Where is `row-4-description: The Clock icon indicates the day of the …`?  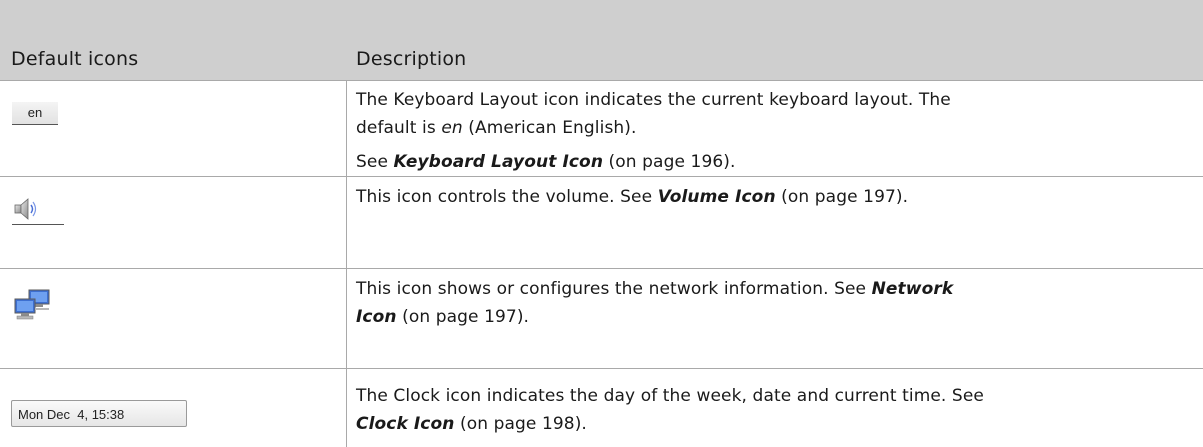 row-4-description: The Clock icon indicates the day of the … is located at coordinates (670, 410).